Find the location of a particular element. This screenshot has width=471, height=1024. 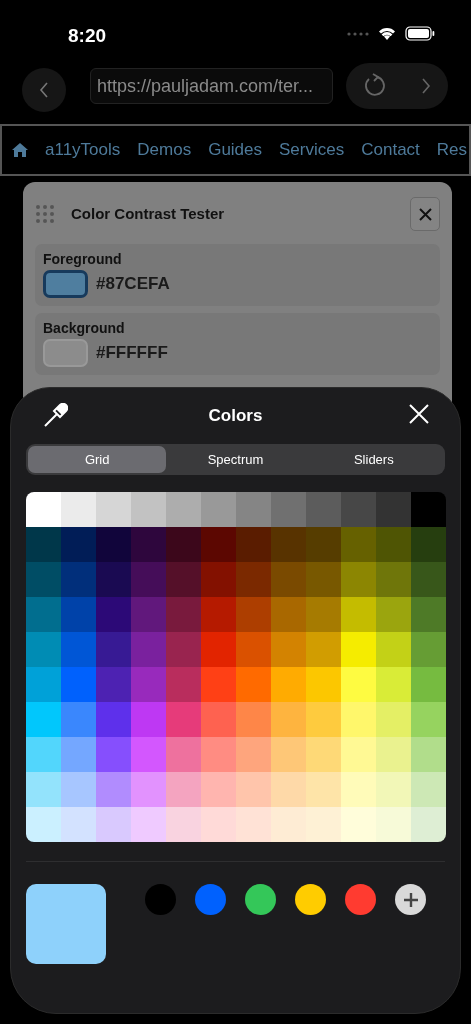

nav-link: Guides is located at coordinates (235, 150).